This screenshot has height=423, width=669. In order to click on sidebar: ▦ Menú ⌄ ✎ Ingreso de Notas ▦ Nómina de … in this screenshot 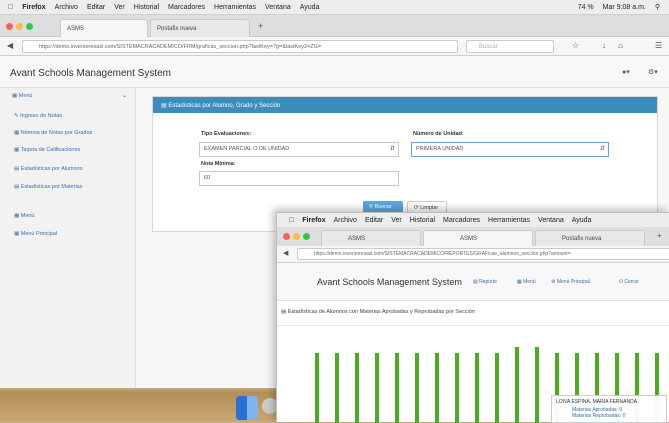, I will do `click(68, 238)`.